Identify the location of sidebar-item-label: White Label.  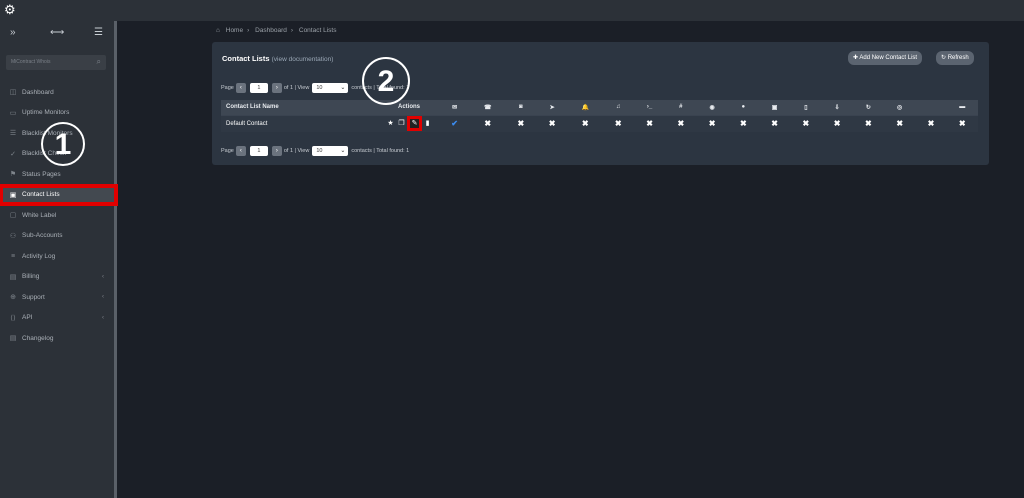
(39, 215).